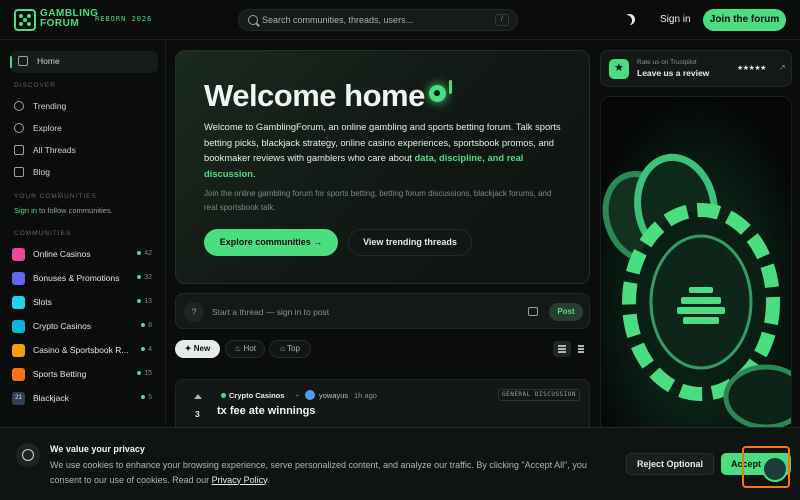  What do you see at coordinates (62, 254) in the screenshot?
I see `community-name: Online Casinos` at bounding box center [62, 254].